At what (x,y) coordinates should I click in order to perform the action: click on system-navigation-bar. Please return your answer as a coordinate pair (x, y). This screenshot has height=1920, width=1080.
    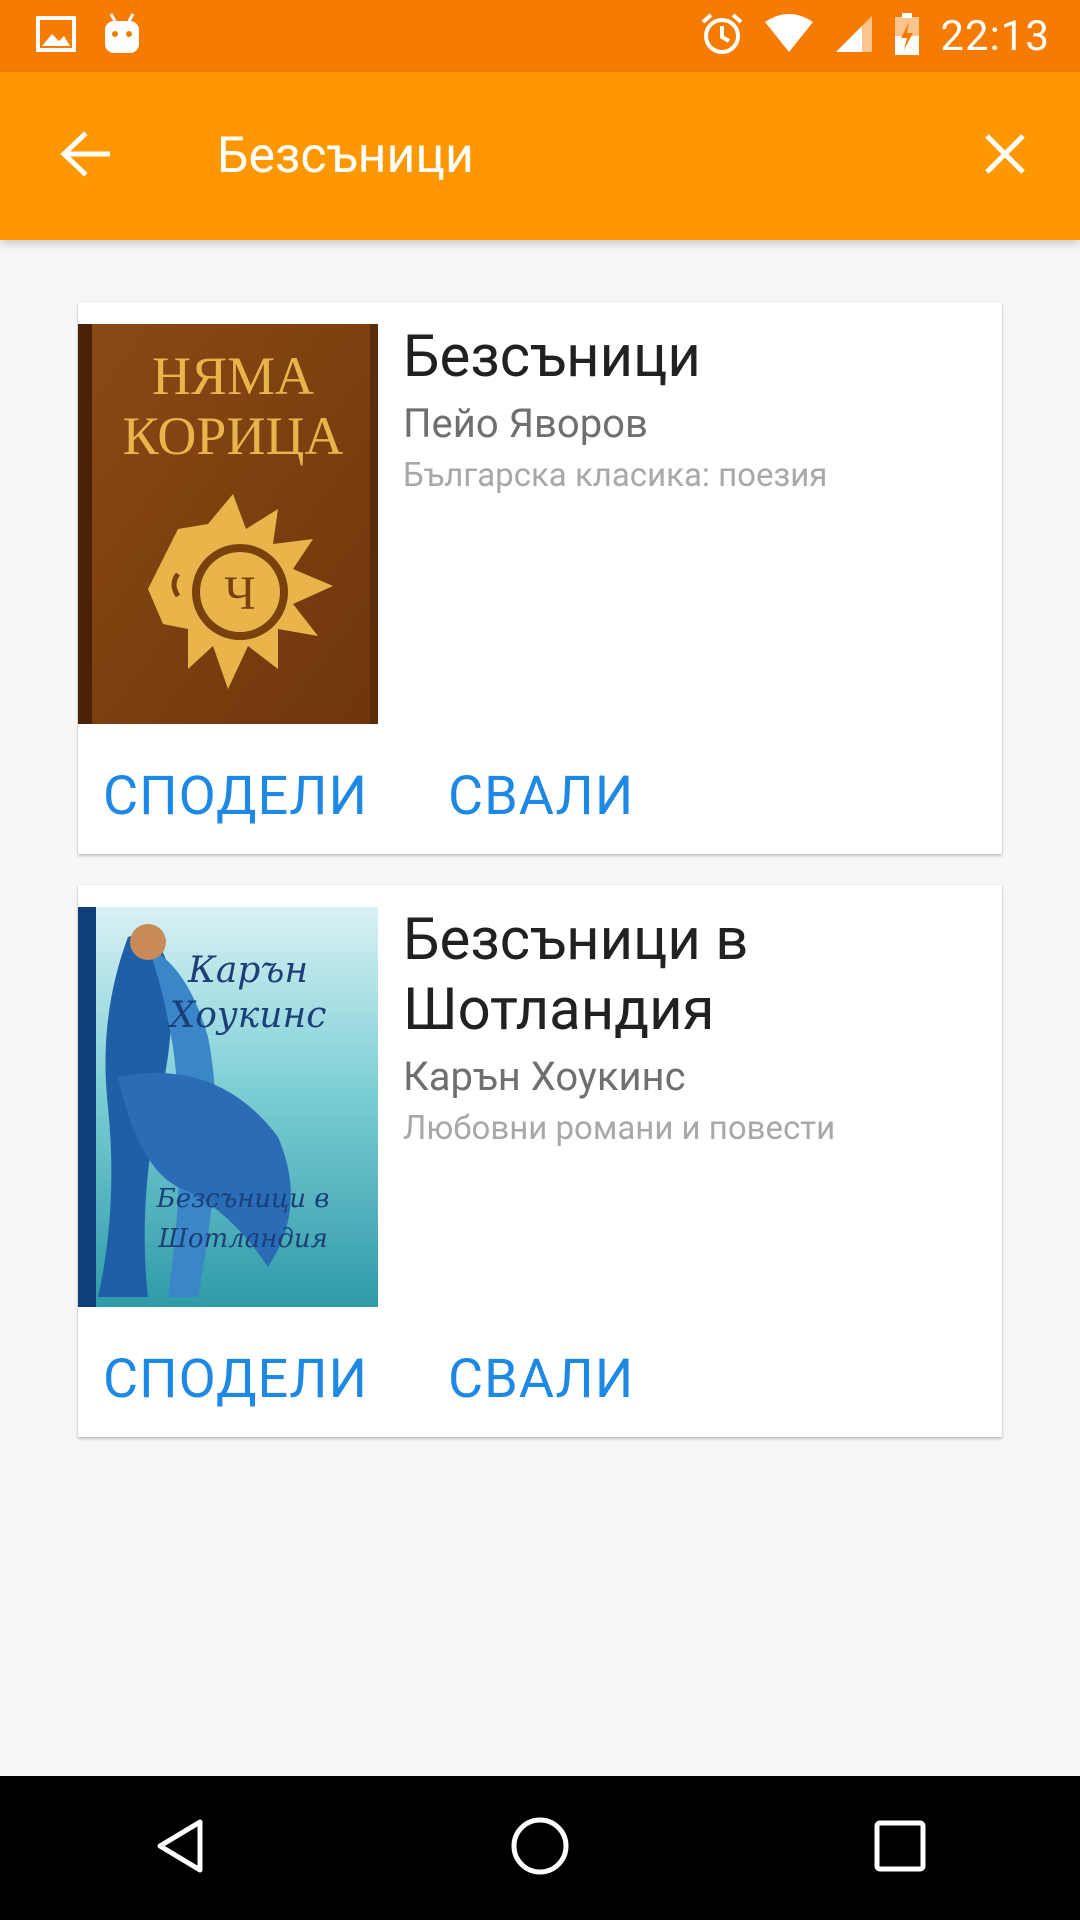
    Looking at the image, I should click on (540, 1848).